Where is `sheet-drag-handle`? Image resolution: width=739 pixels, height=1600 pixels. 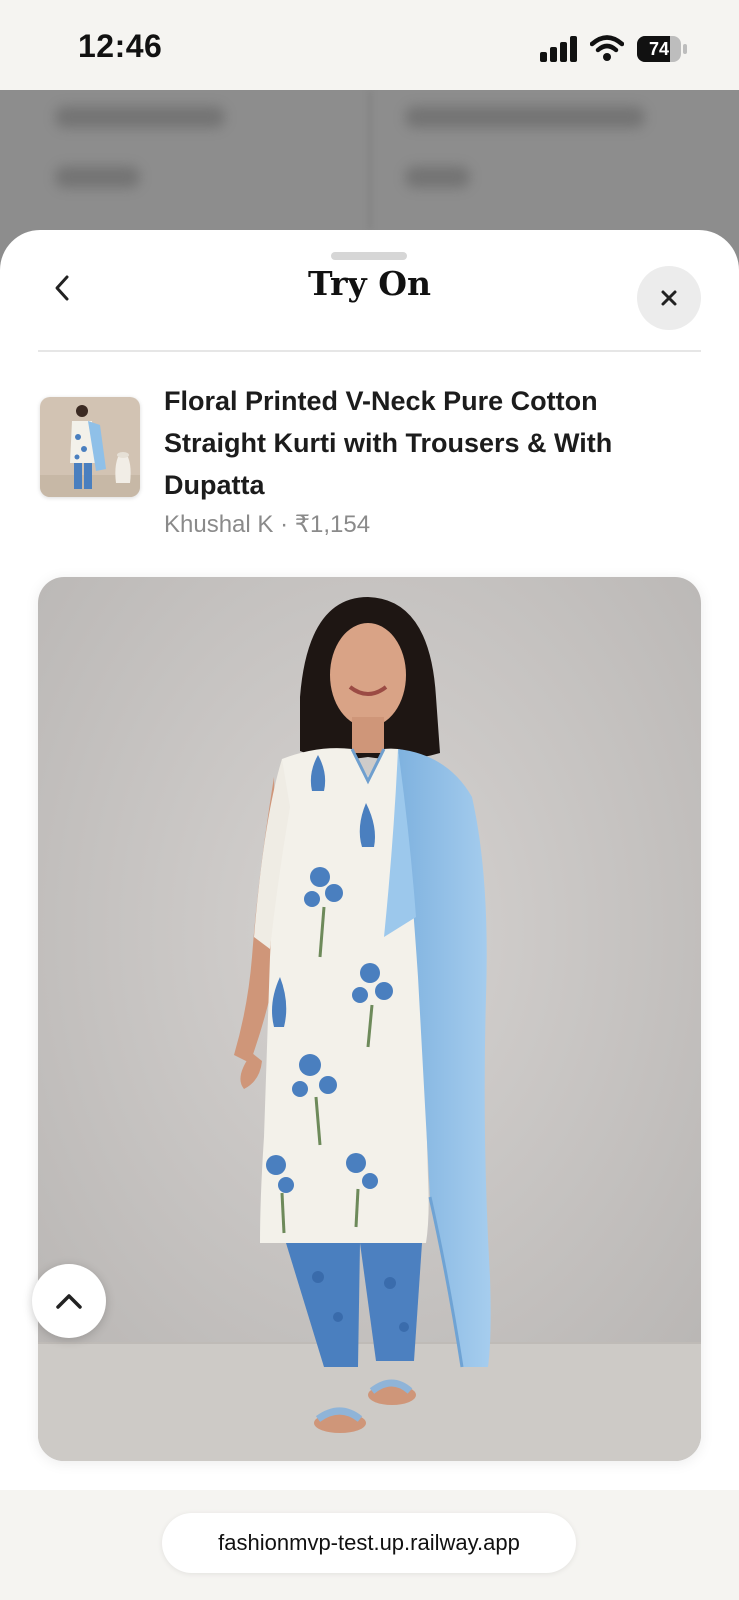 sheet-drag-handle is located at coordinates (369, 256).